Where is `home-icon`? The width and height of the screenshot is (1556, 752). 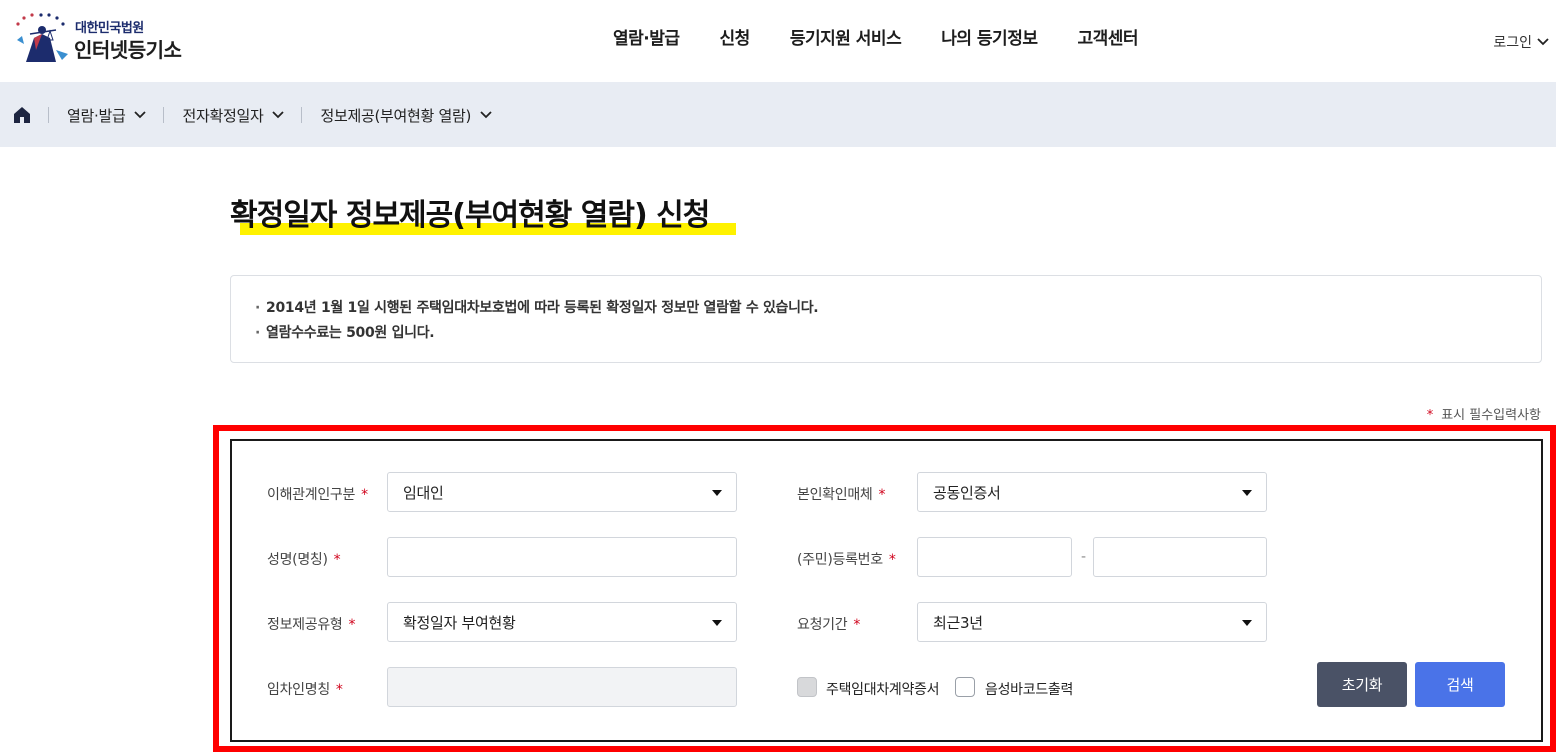 home-icon is located at coordinates (22, 115).